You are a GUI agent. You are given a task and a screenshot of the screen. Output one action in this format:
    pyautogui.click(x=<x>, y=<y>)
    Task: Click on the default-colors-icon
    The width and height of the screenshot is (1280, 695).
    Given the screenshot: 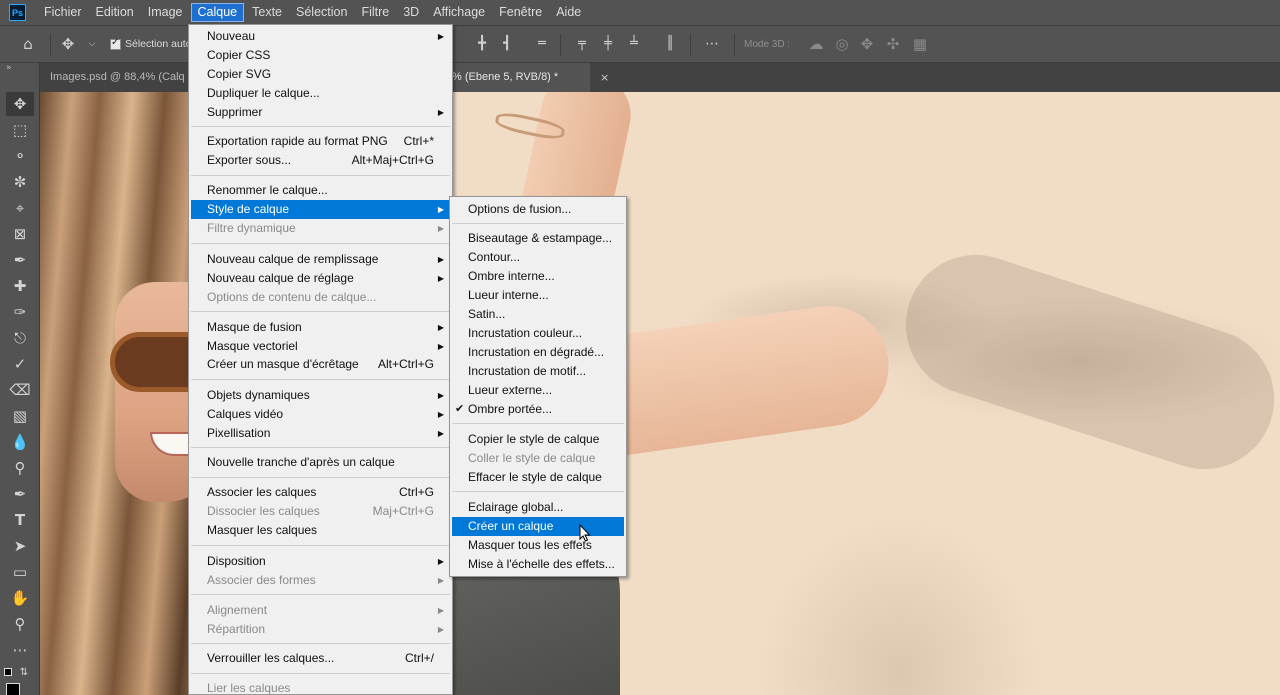 What is the action you would take?
    pyautogui.click(x=8, y=672)
    